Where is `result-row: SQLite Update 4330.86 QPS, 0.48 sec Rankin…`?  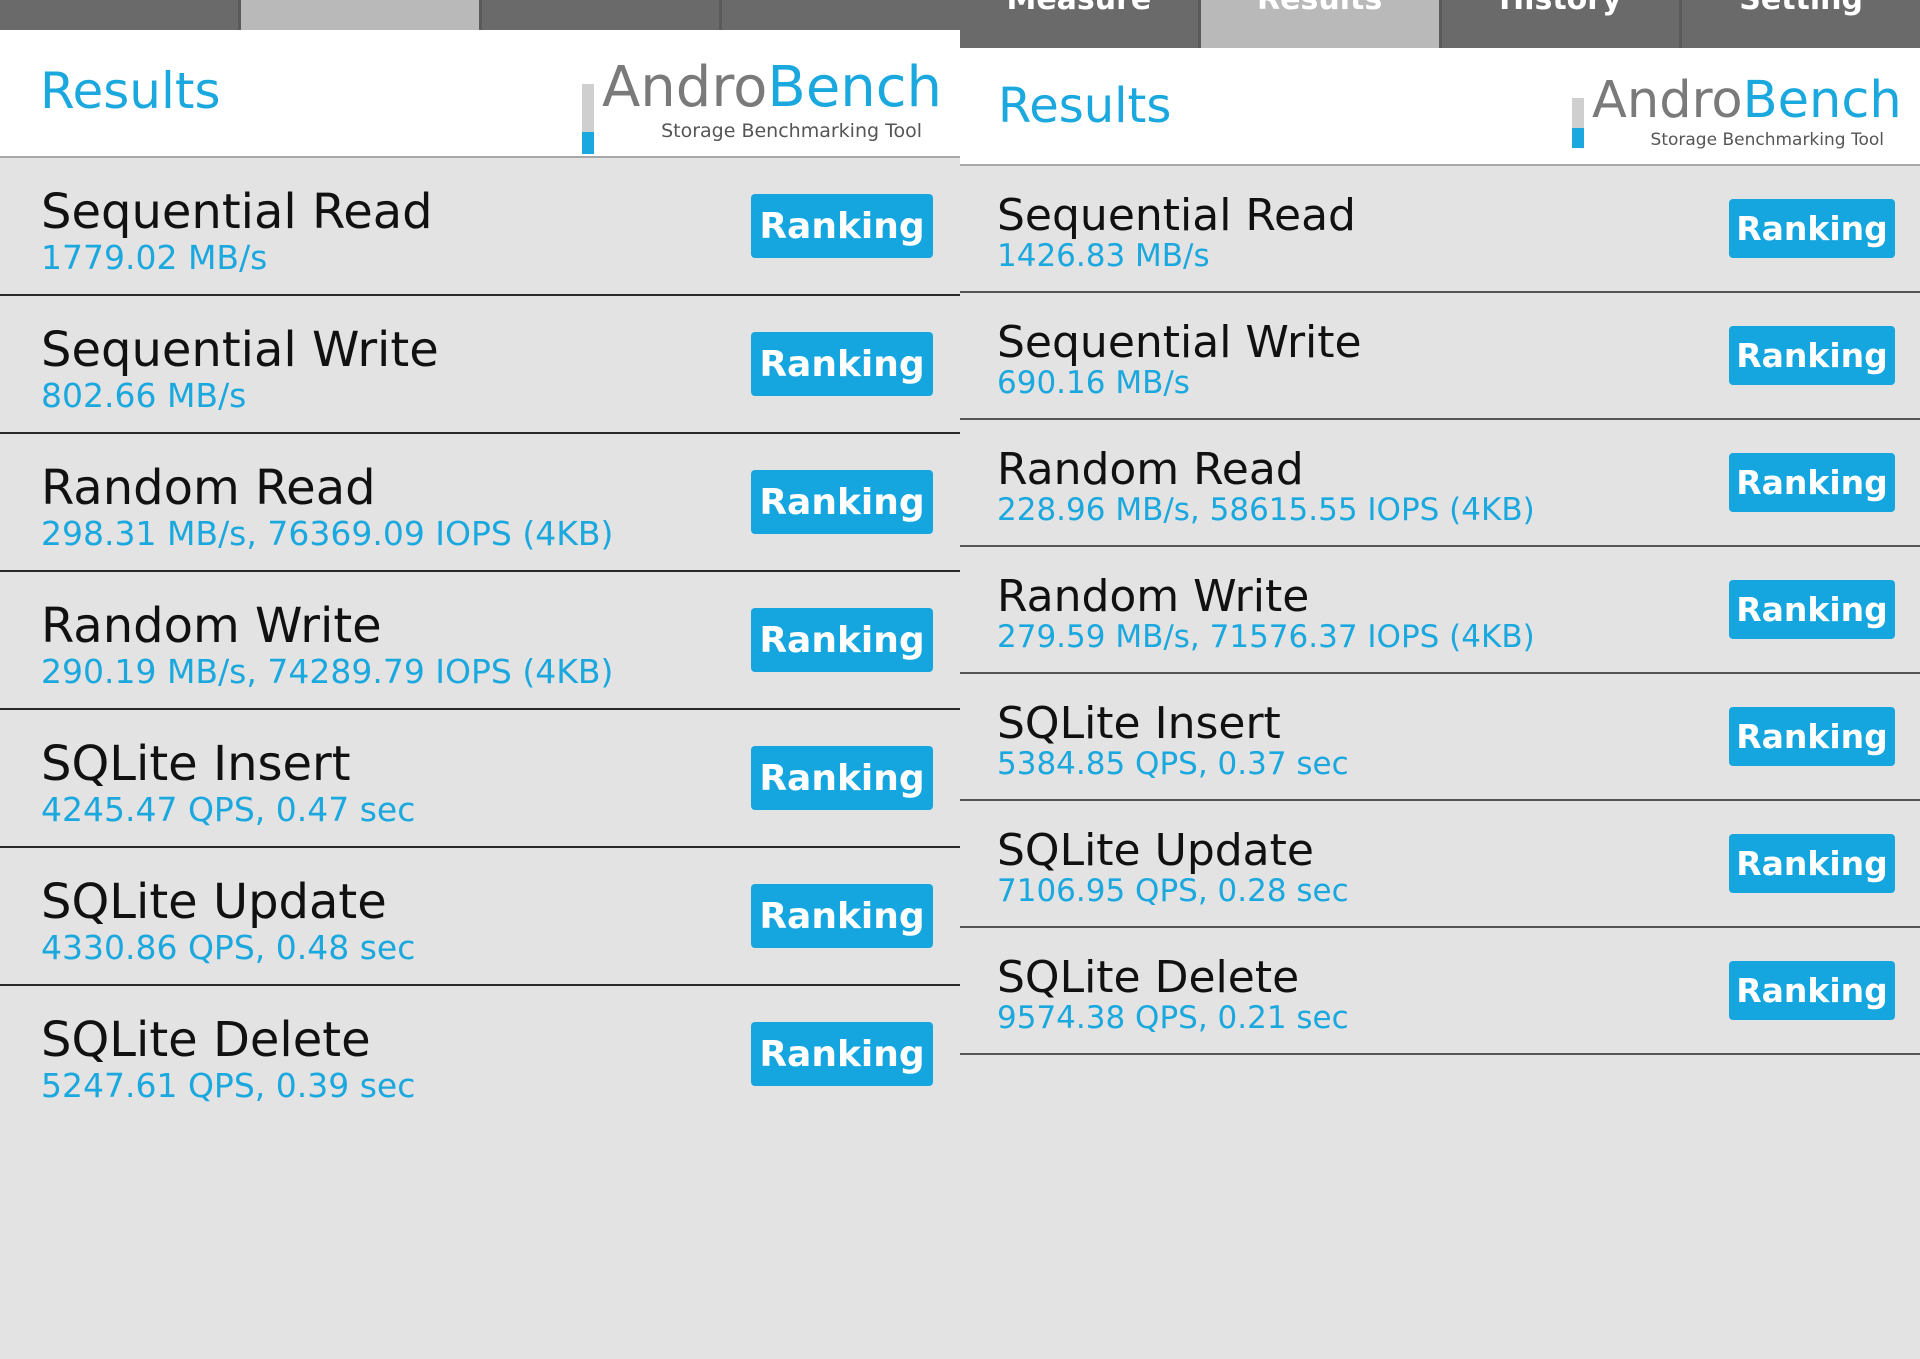 result-row: SQLite Update 4330.86 QPS, 0.48 sec Rankin… is located at coordinates (480, 917).